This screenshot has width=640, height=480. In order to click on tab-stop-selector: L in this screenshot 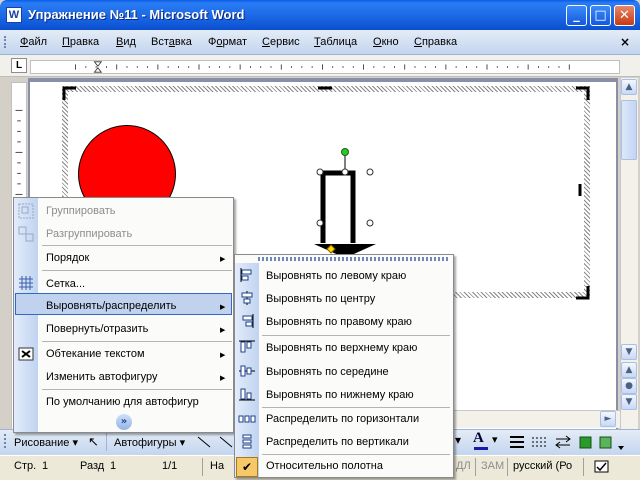, I will do `click(19, 65)`.